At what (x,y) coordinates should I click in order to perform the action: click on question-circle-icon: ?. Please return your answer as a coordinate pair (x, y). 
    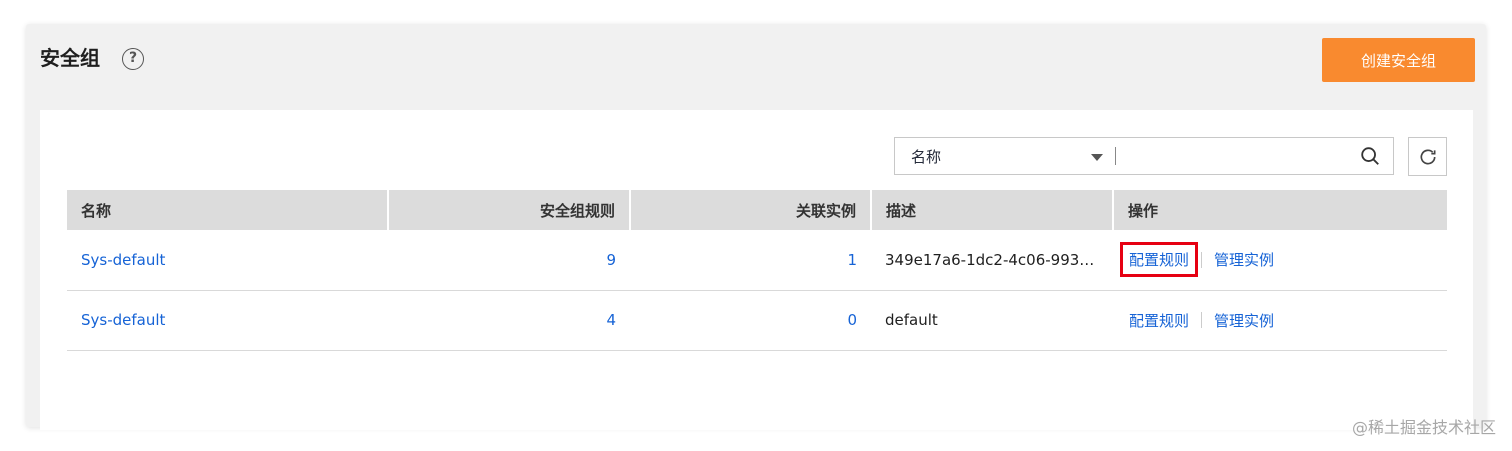
    Looking at the image, I should click on (133, 59).